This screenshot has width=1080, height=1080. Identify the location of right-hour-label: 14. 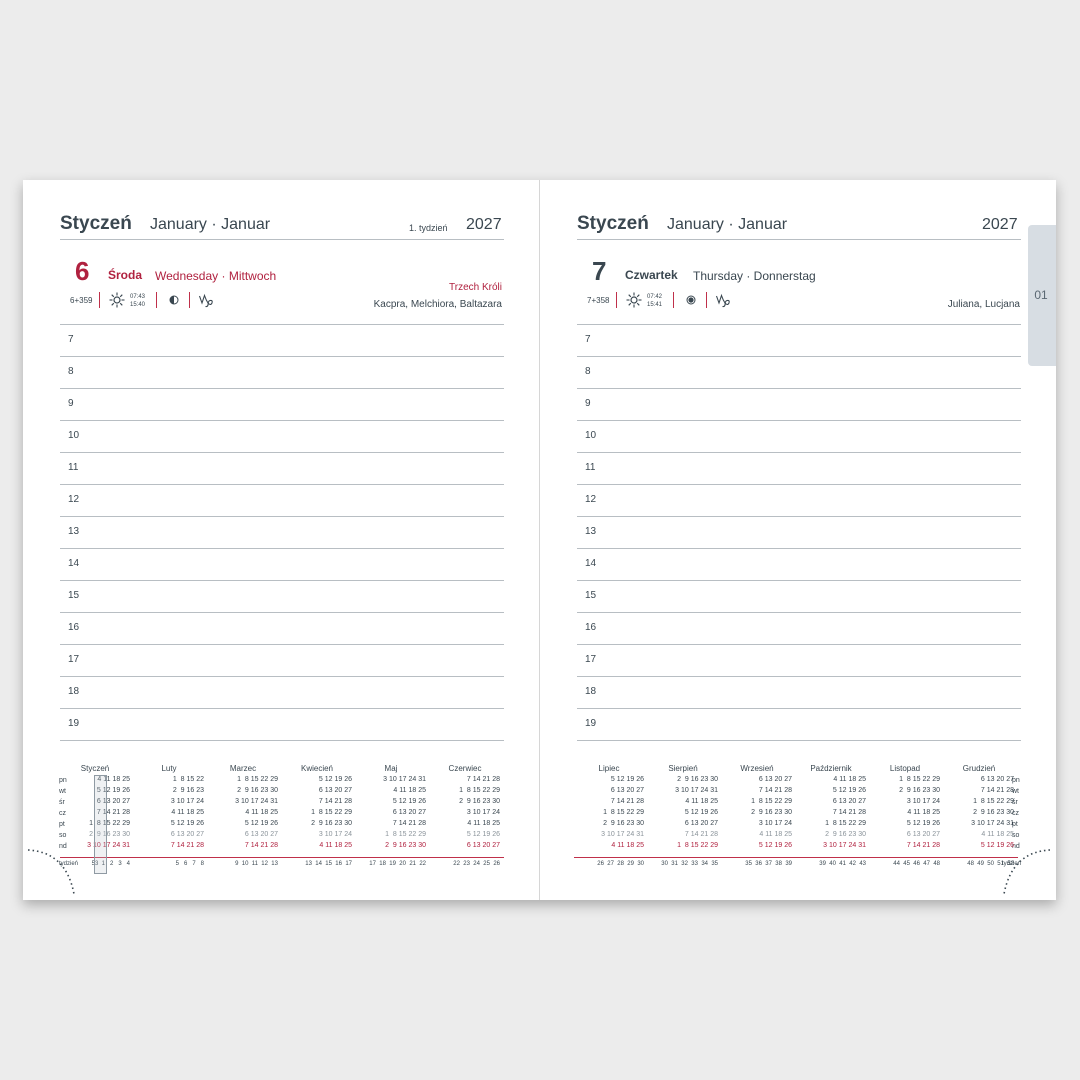
(591, 563).